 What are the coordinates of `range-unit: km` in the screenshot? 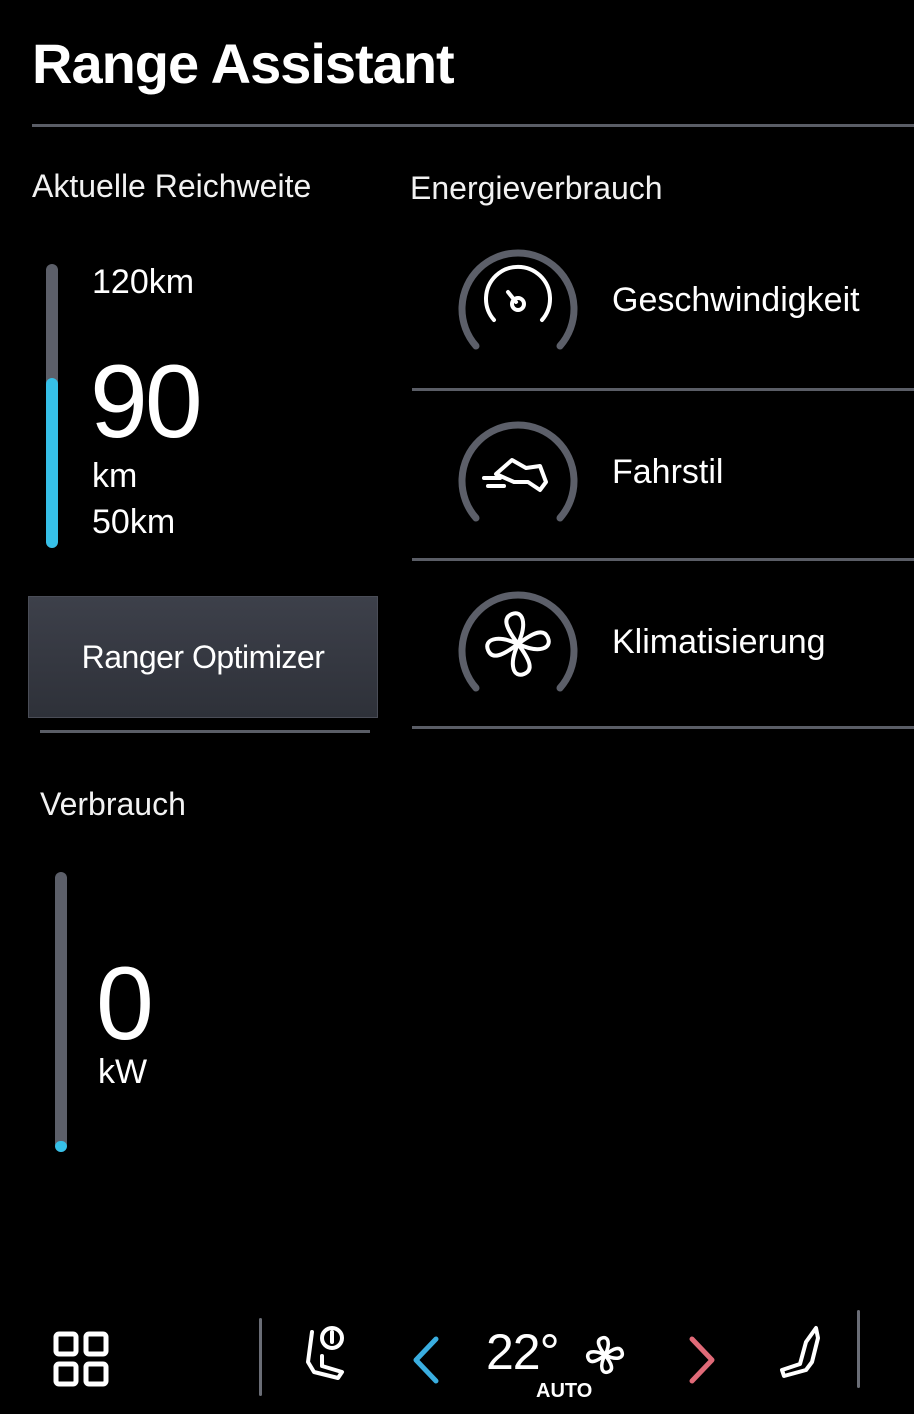 It's located at (115, 476).